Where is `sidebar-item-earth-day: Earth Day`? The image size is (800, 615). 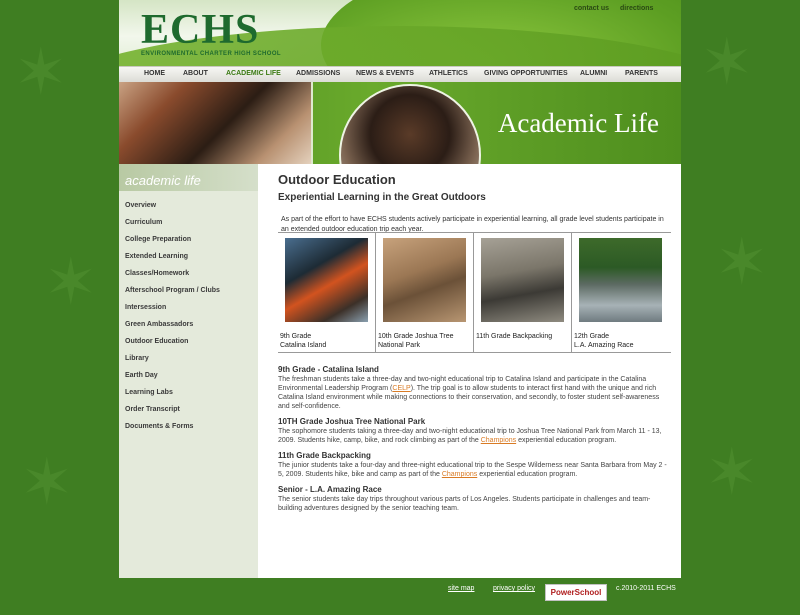
sidebar-item-earth-day: Earth Day is located at coordinates (141, 375).